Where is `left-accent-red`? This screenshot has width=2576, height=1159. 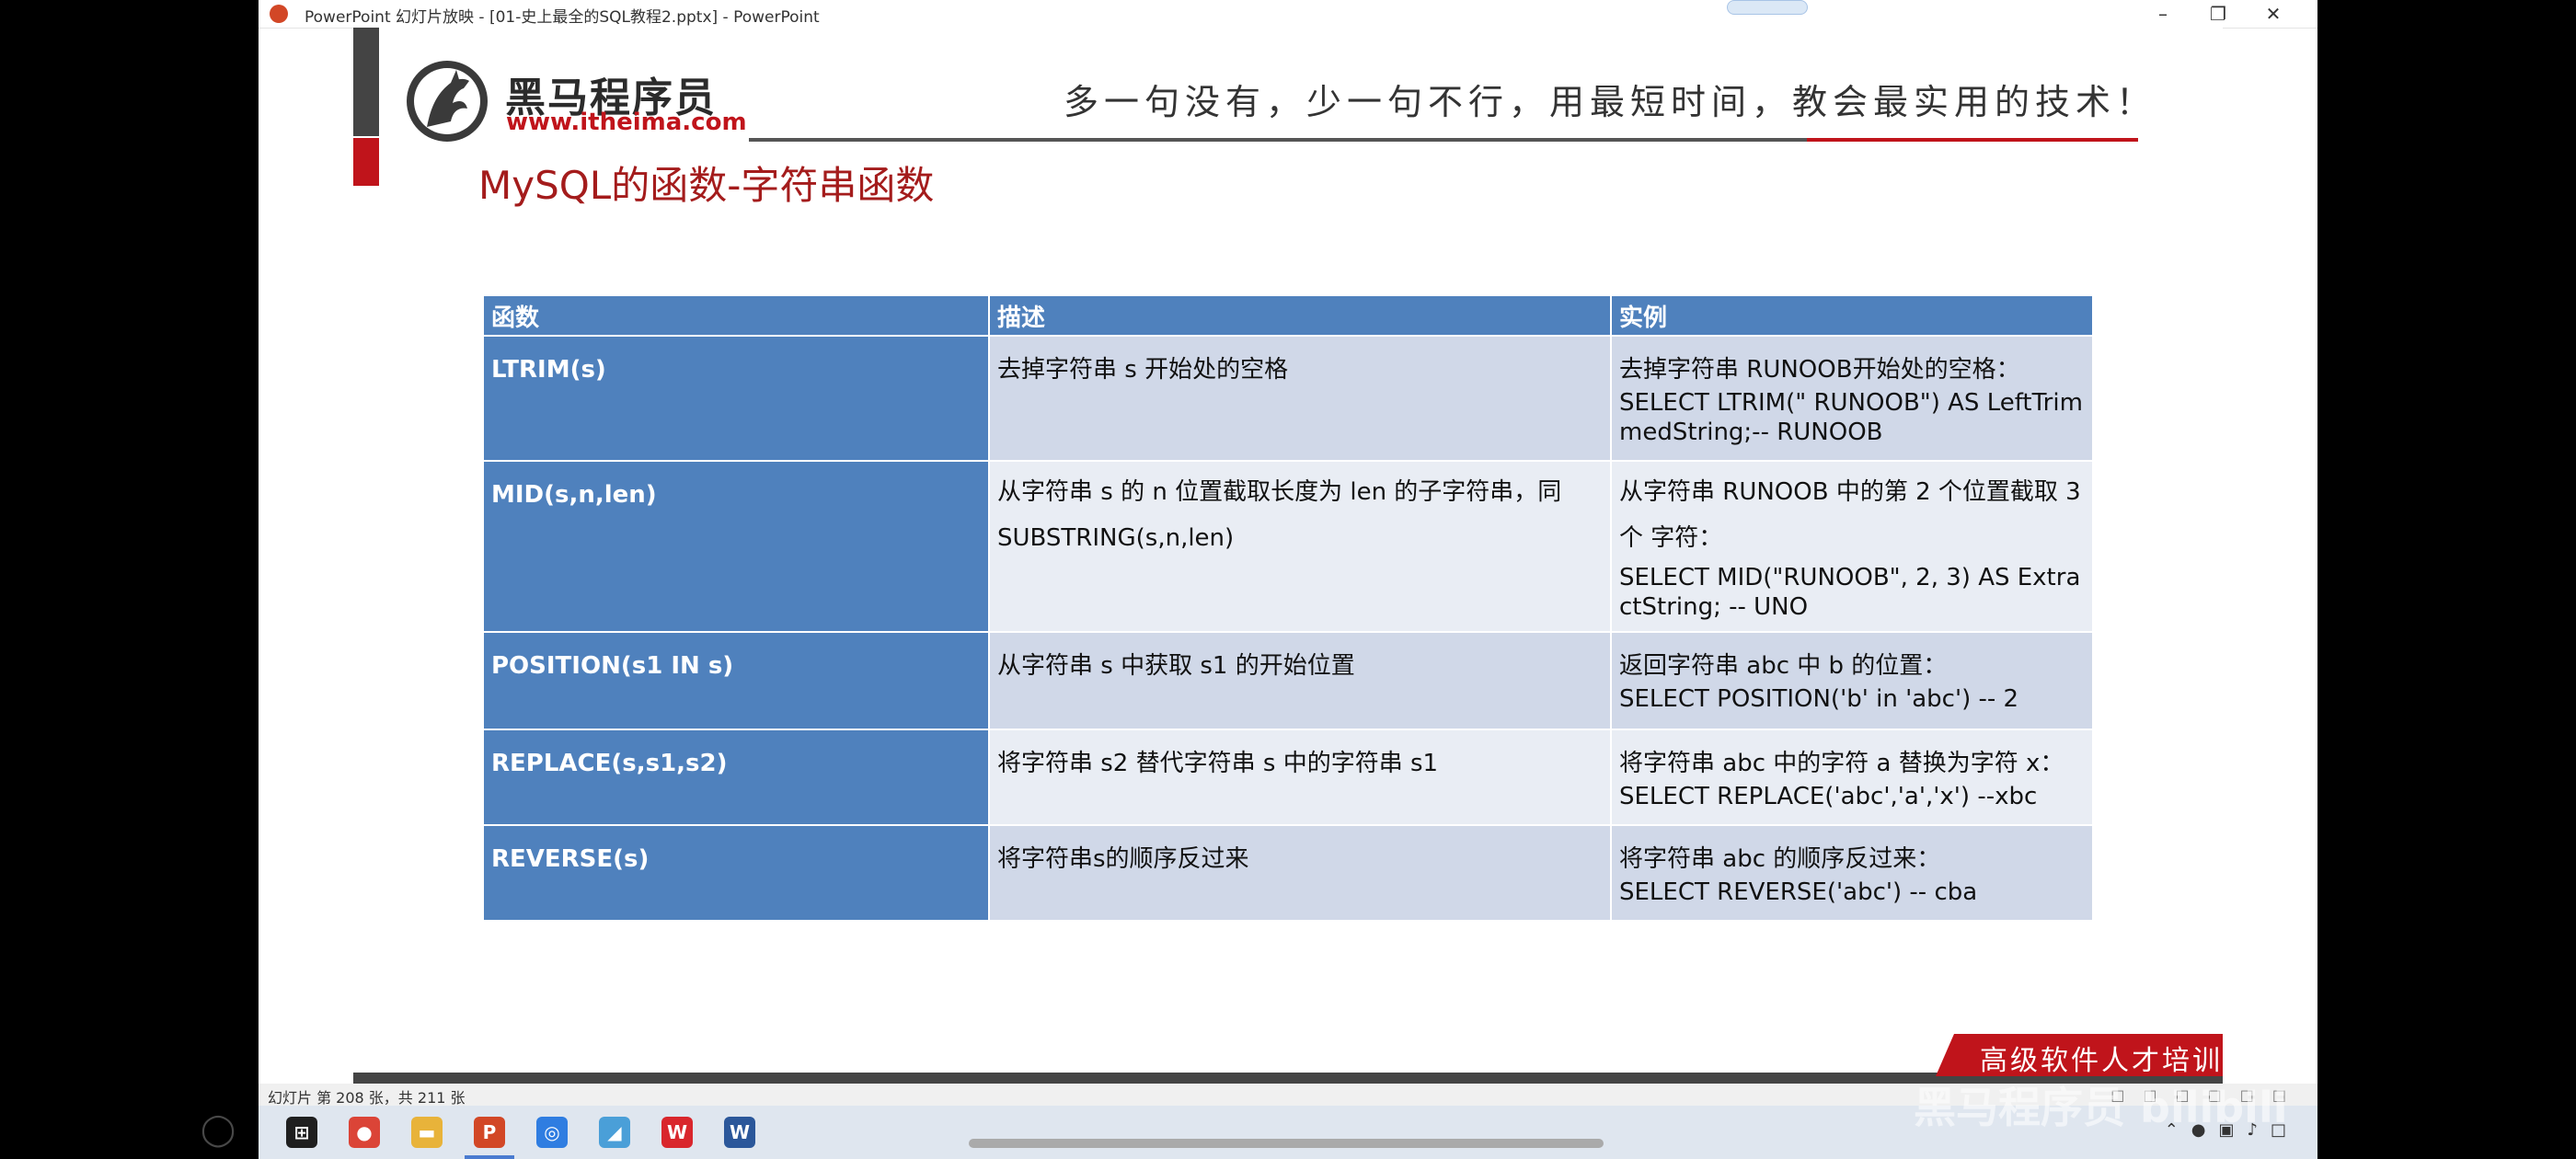
left-accent-red is located at coordinates (366, 162).